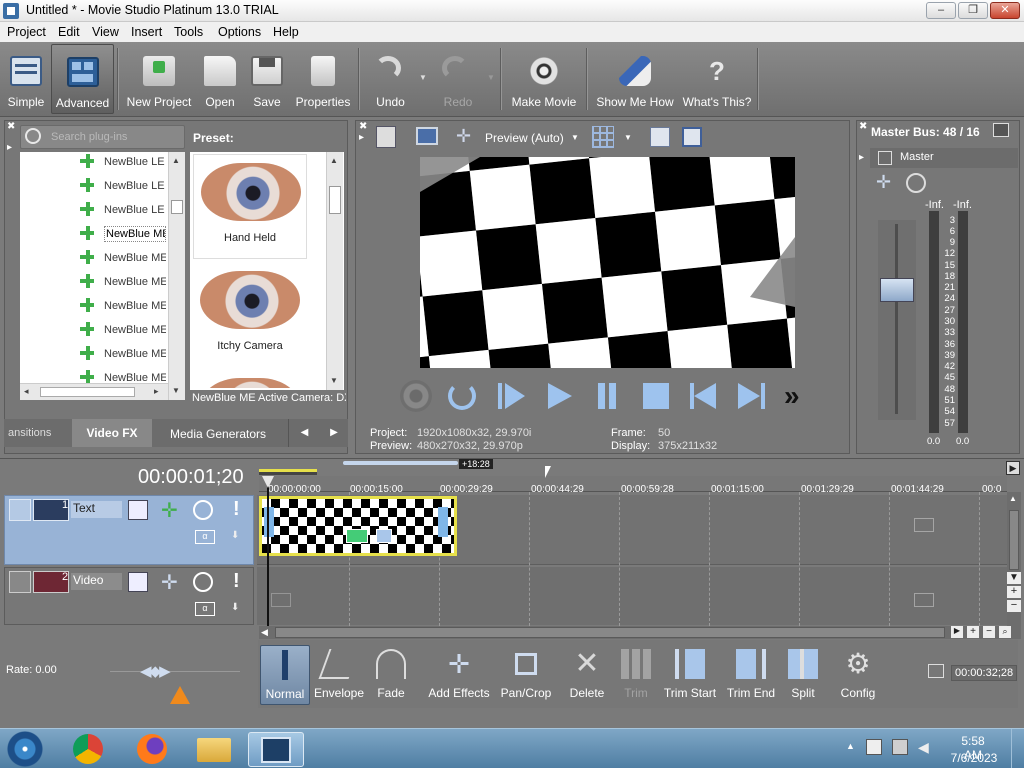 The width and height of the screenshot is (1024, 768). Describe the element at coordinates (156, 391) in the screenshot. I see `scroll-right-icon: ▸` at that location.